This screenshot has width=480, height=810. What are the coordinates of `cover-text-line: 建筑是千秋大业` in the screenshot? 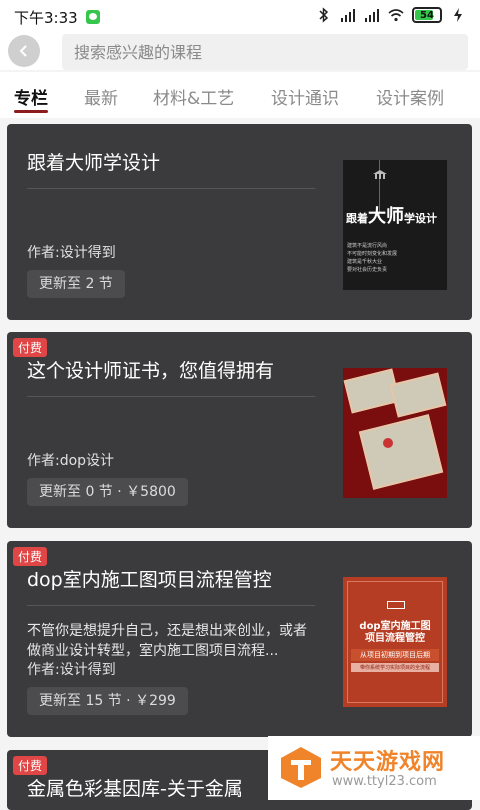 It's located at (365, 262).